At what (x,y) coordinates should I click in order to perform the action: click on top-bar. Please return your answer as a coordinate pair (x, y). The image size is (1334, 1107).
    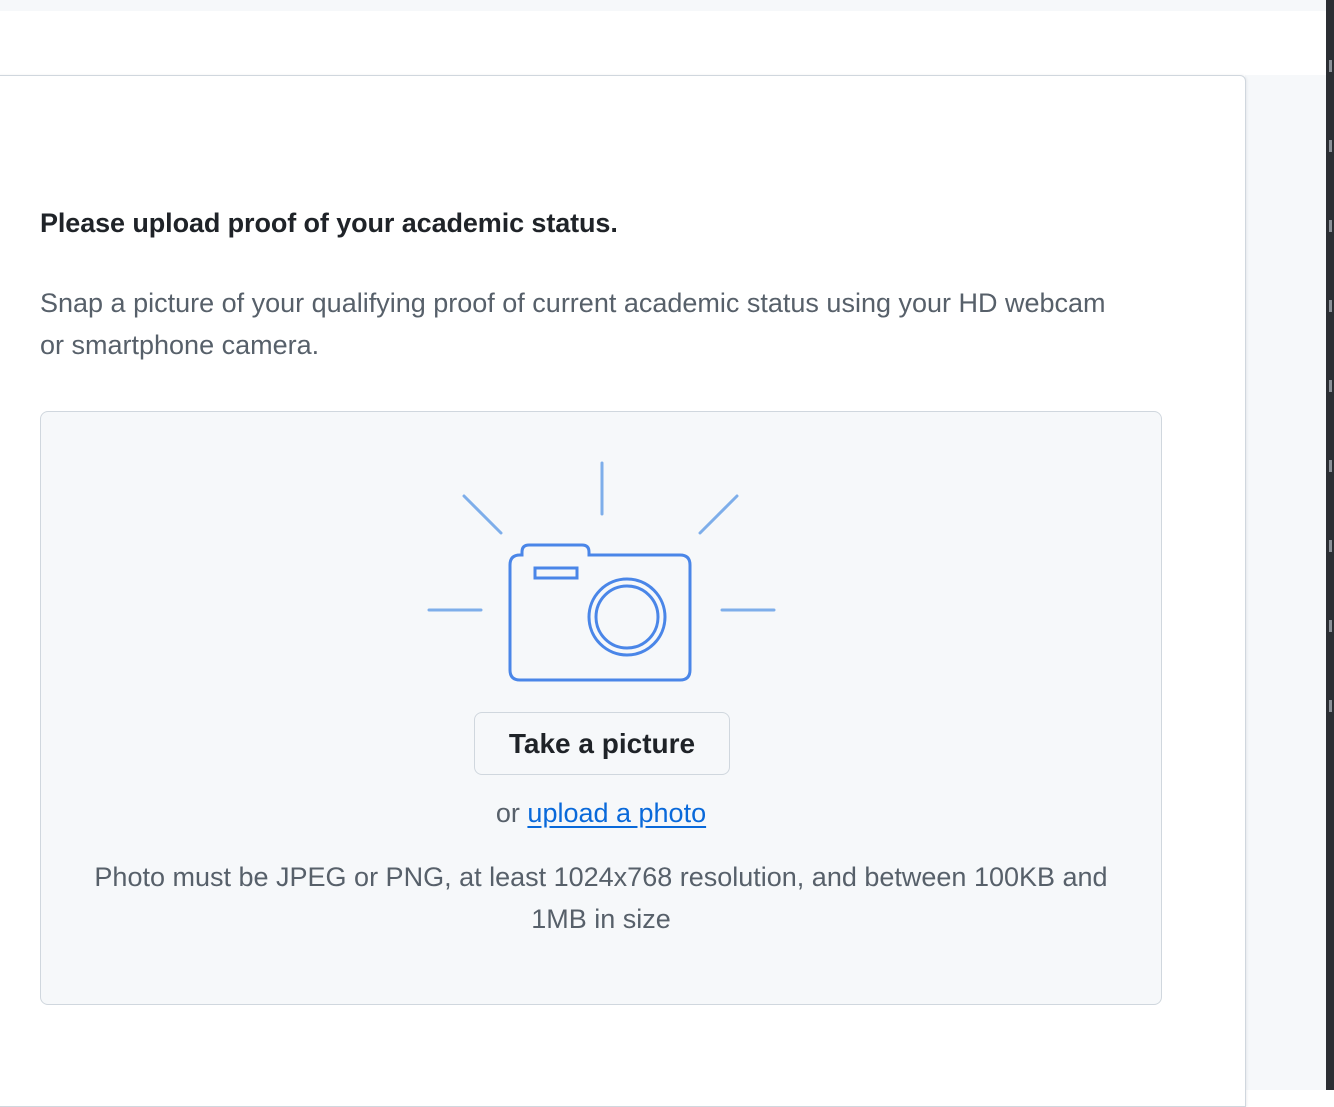
    Looking at the image, I should click on (663, 5).